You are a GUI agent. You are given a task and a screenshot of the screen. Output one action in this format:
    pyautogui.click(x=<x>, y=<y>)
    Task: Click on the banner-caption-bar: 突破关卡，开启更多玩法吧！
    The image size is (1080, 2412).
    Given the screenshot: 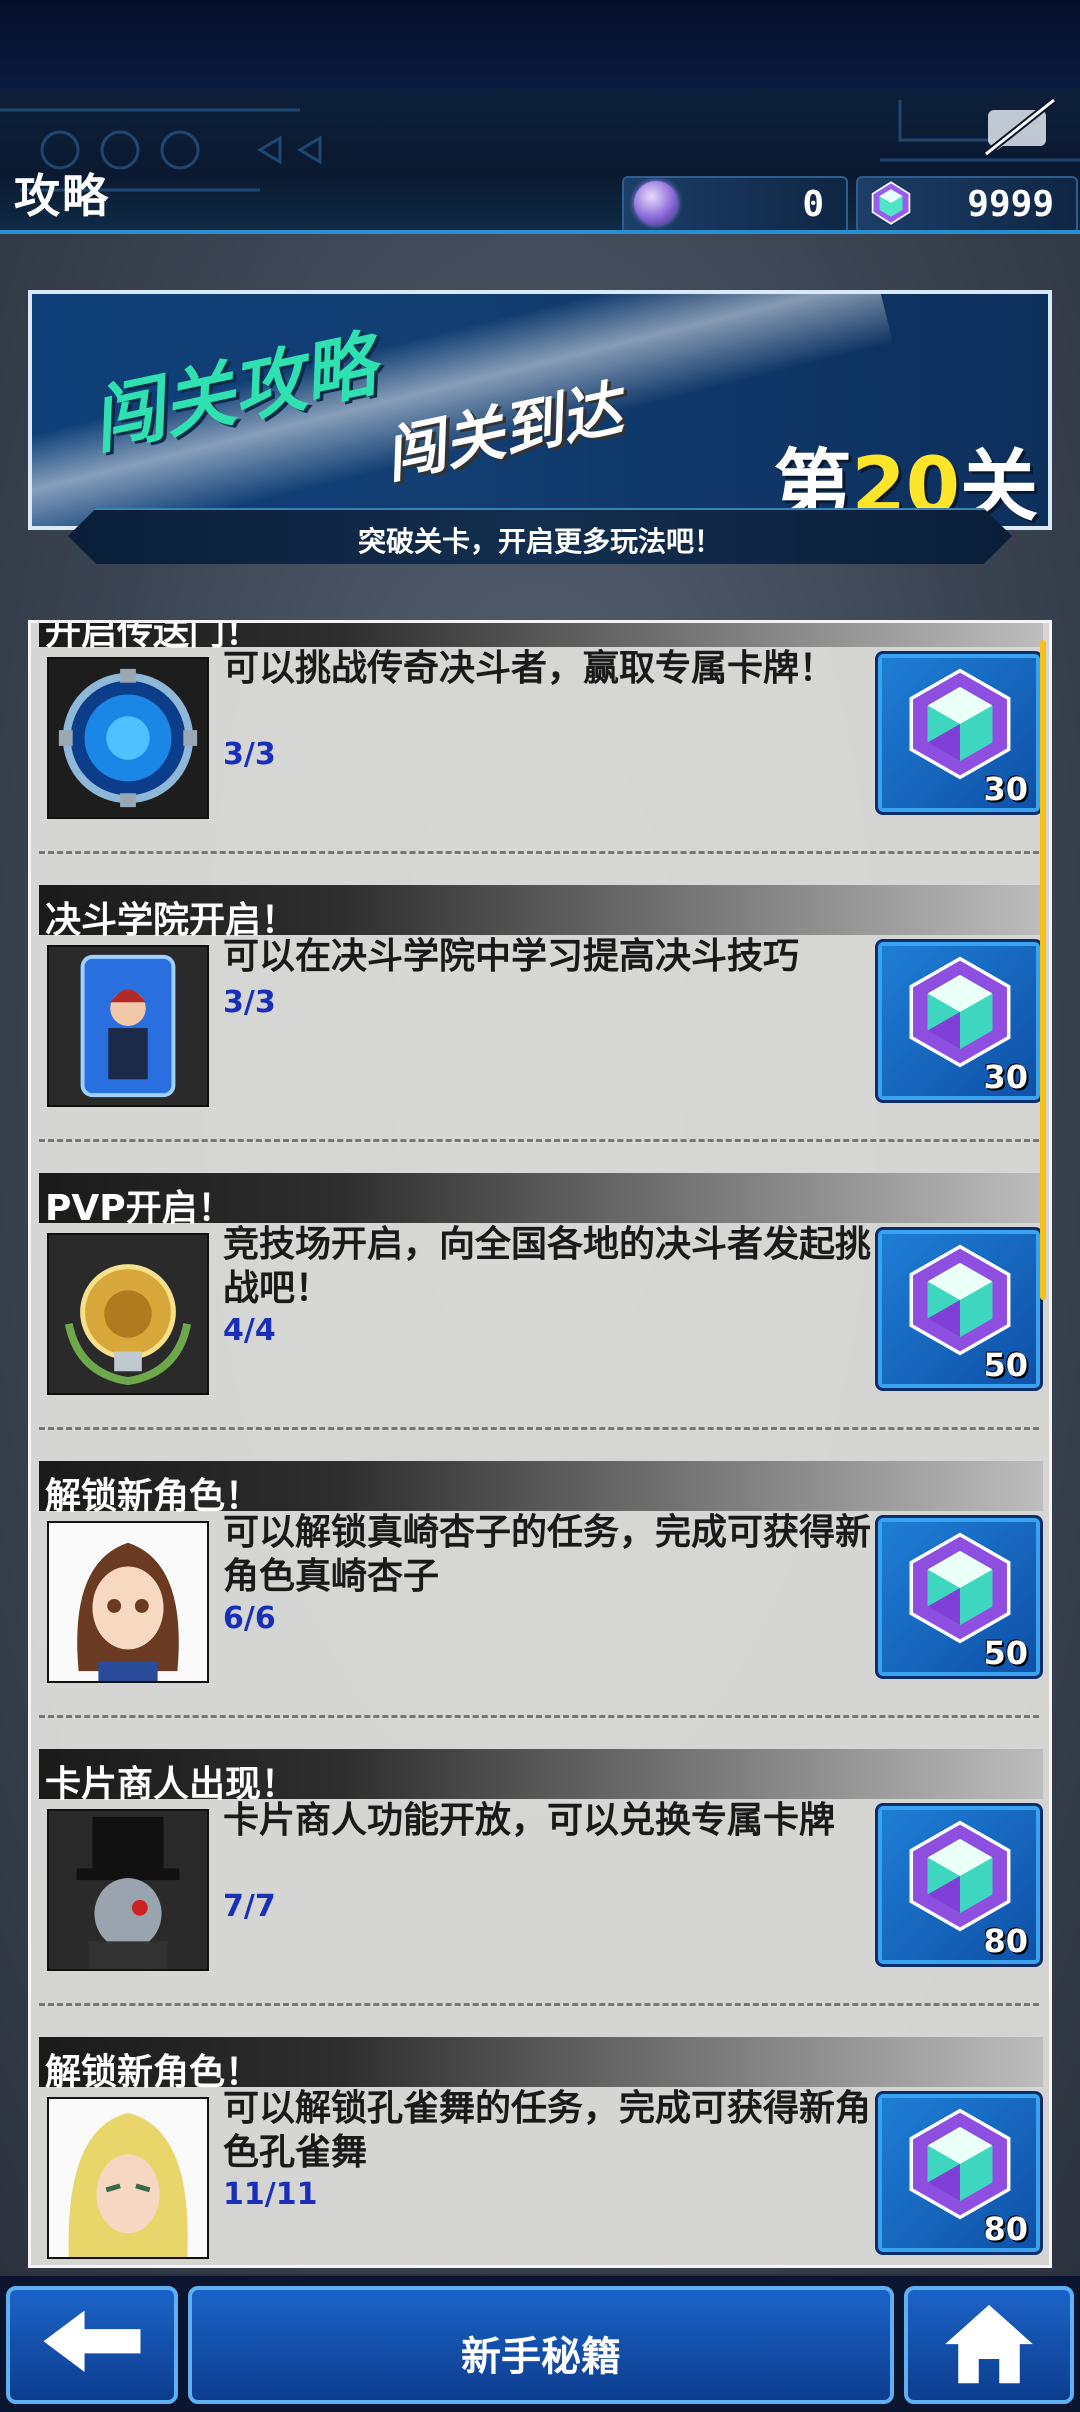 What is the action you would take?
    pyautogui.click(x=540, y=536)
    